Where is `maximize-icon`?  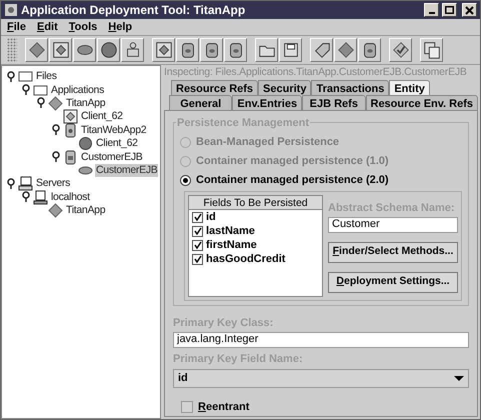
maximize-icon is located at coordinates (449, 10).